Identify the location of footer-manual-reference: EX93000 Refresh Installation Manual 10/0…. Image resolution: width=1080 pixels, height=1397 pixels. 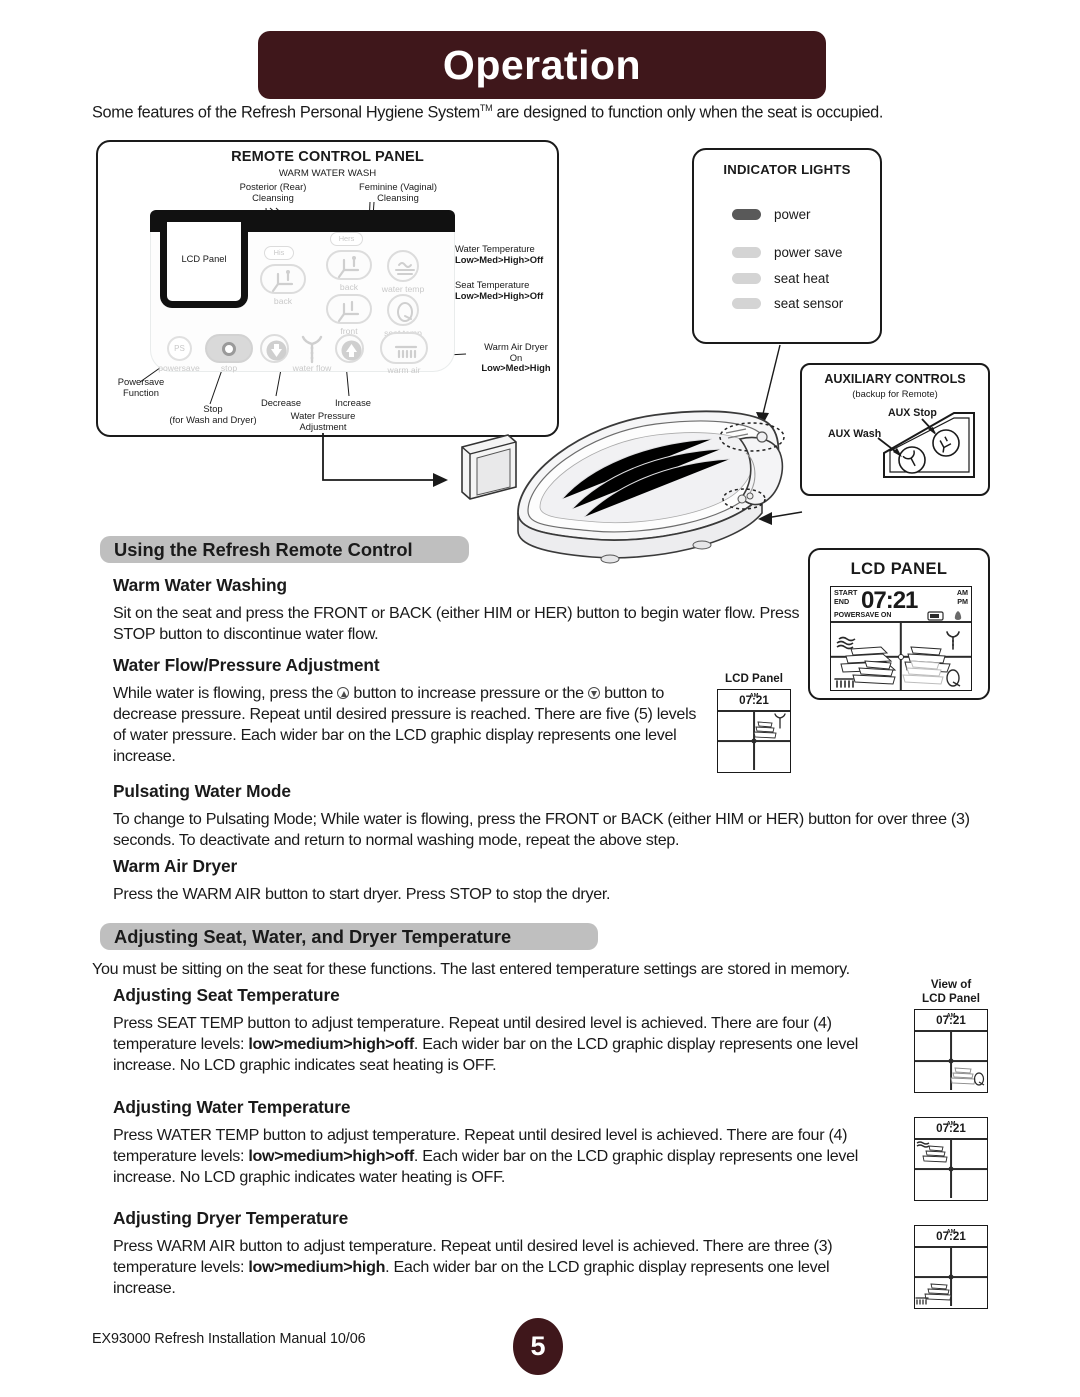
(229, 1339).